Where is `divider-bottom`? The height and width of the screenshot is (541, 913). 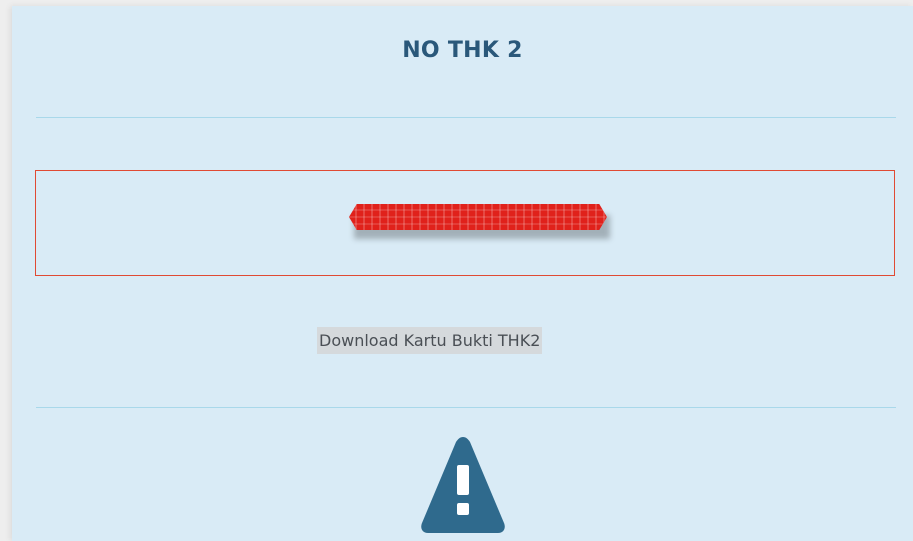 divider-bottom is located at coordinates (466, 407).